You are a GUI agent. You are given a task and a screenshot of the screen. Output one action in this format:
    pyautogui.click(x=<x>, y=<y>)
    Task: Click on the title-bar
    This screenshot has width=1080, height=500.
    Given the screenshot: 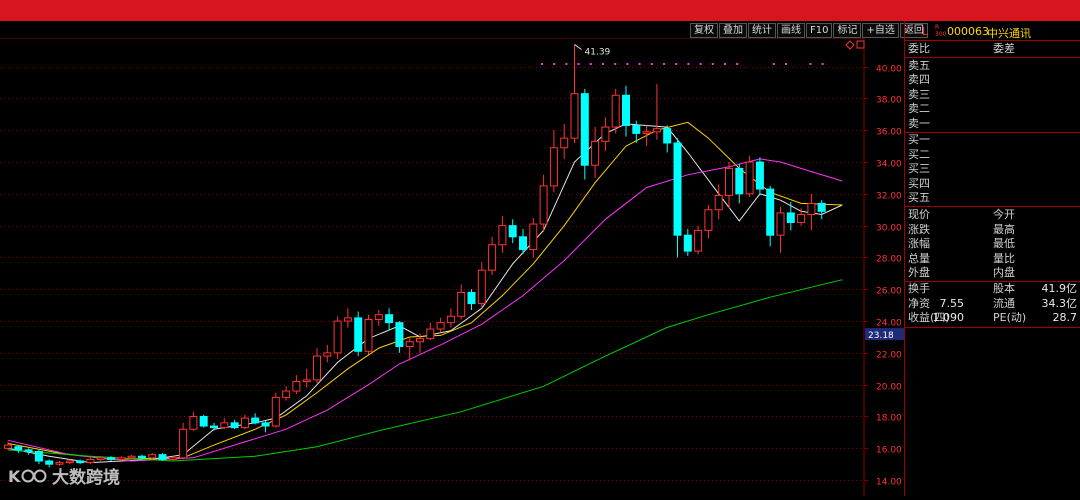 What is the action you would take?
    pyautogui.click(x=540, y=10)
    